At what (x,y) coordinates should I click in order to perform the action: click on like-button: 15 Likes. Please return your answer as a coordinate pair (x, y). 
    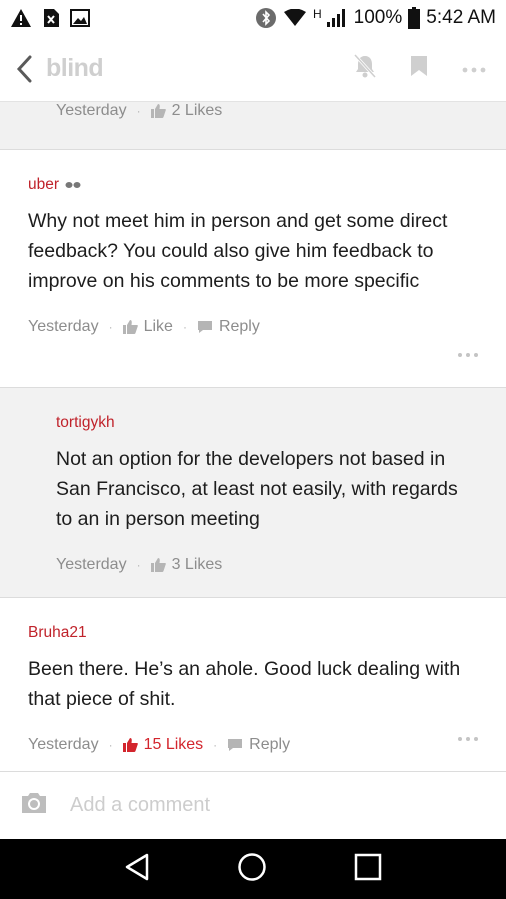
    Looking at the image, I should click on (163, 745).